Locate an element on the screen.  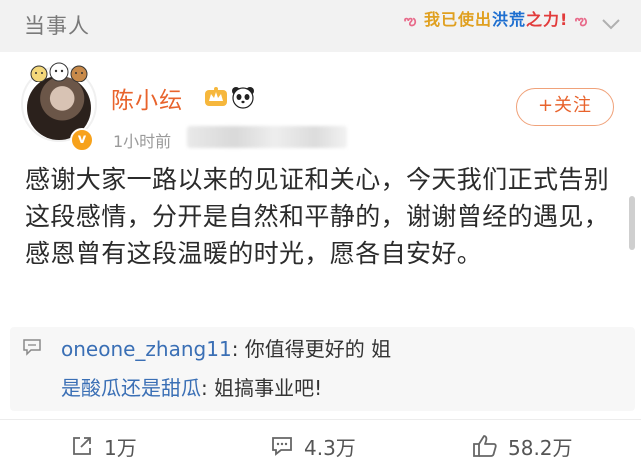
vip-crown-icon is located at coordinates (216, 96).